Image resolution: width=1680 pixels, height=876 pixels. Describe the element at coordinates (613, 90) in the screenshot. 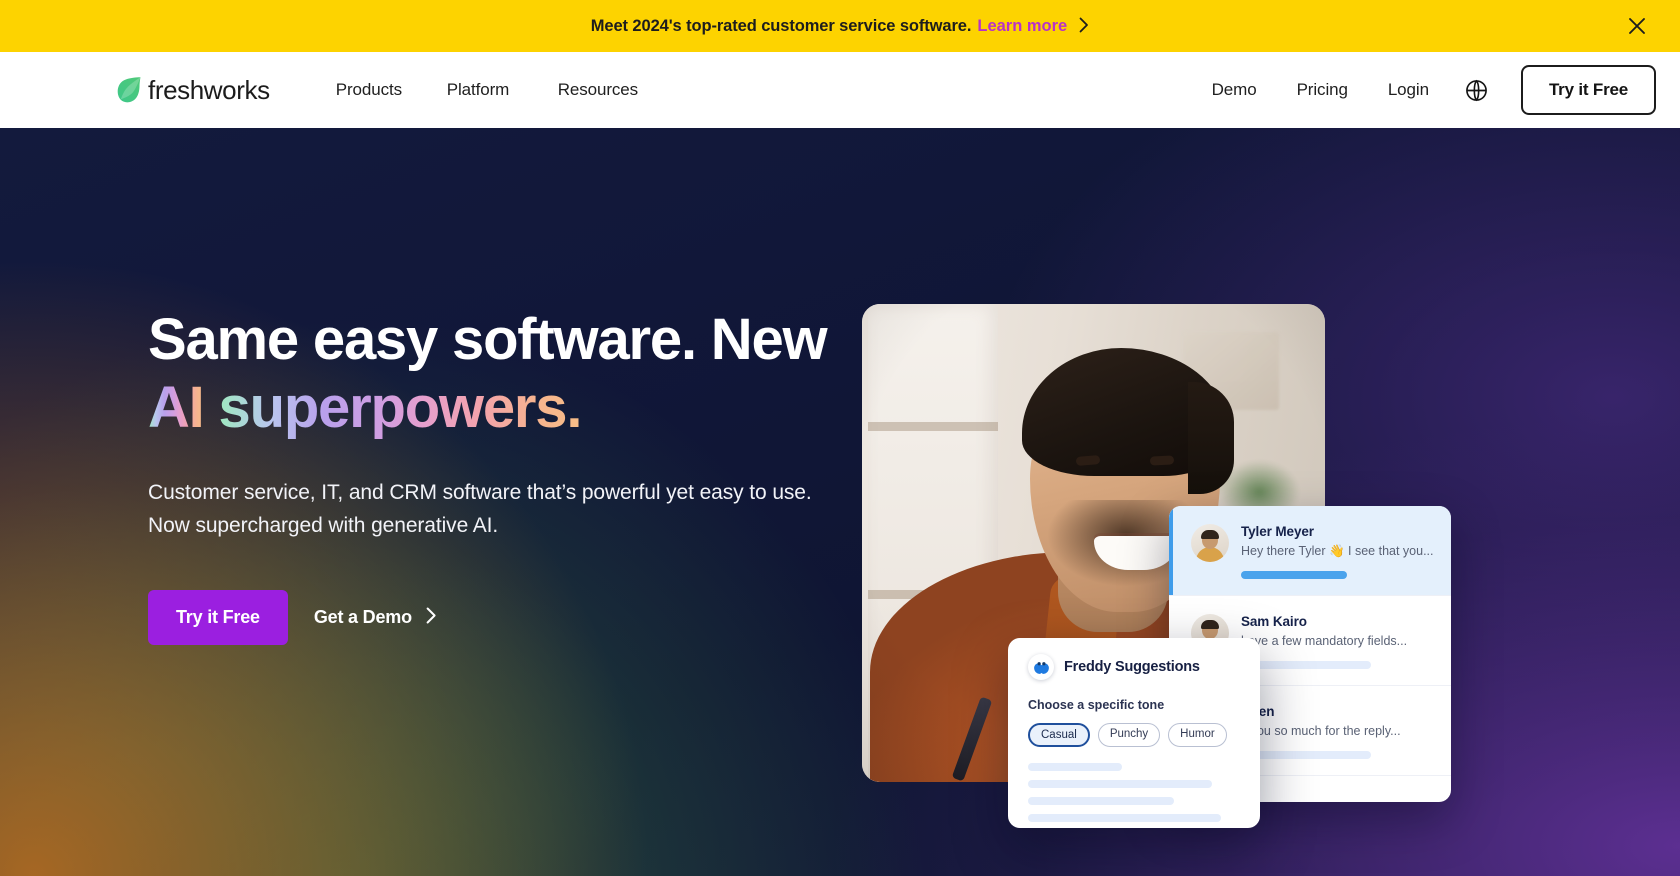

I see `nav-item-resources: Resources` at that location.